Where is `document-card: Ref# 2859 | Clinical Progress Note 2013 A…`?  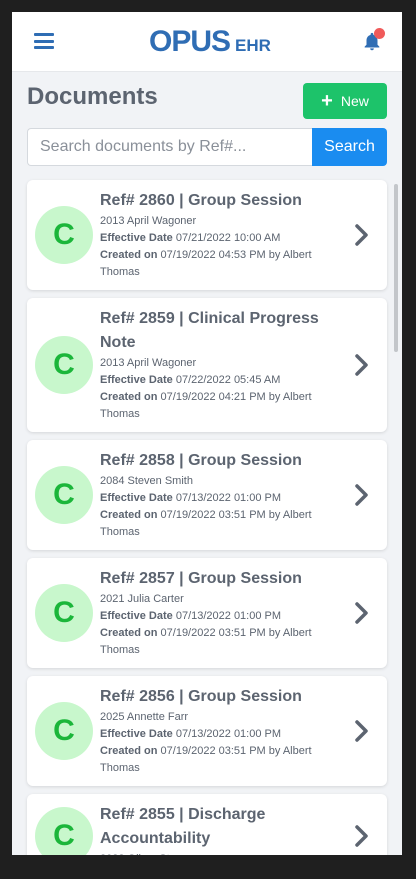 document-card: Ref# 2859 | Clinical Progress Note 2013 A… is located at coordinates (207, 365).